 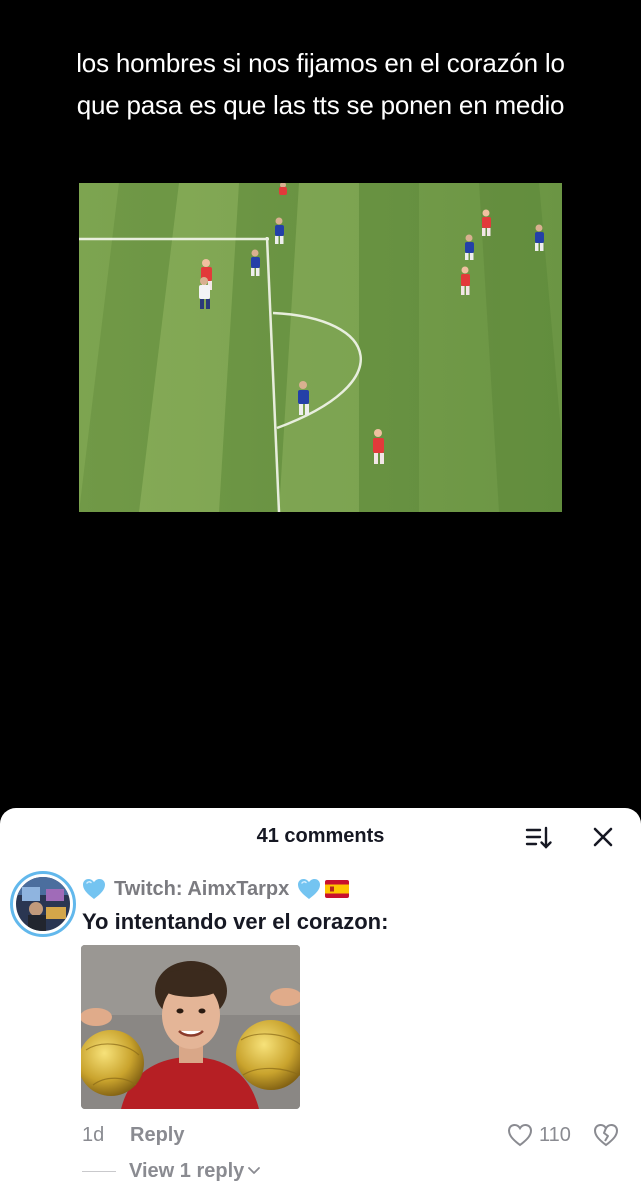 I want to click on comment-username-row: Twitch: AimxTarpx, so click(x=216, y=889).